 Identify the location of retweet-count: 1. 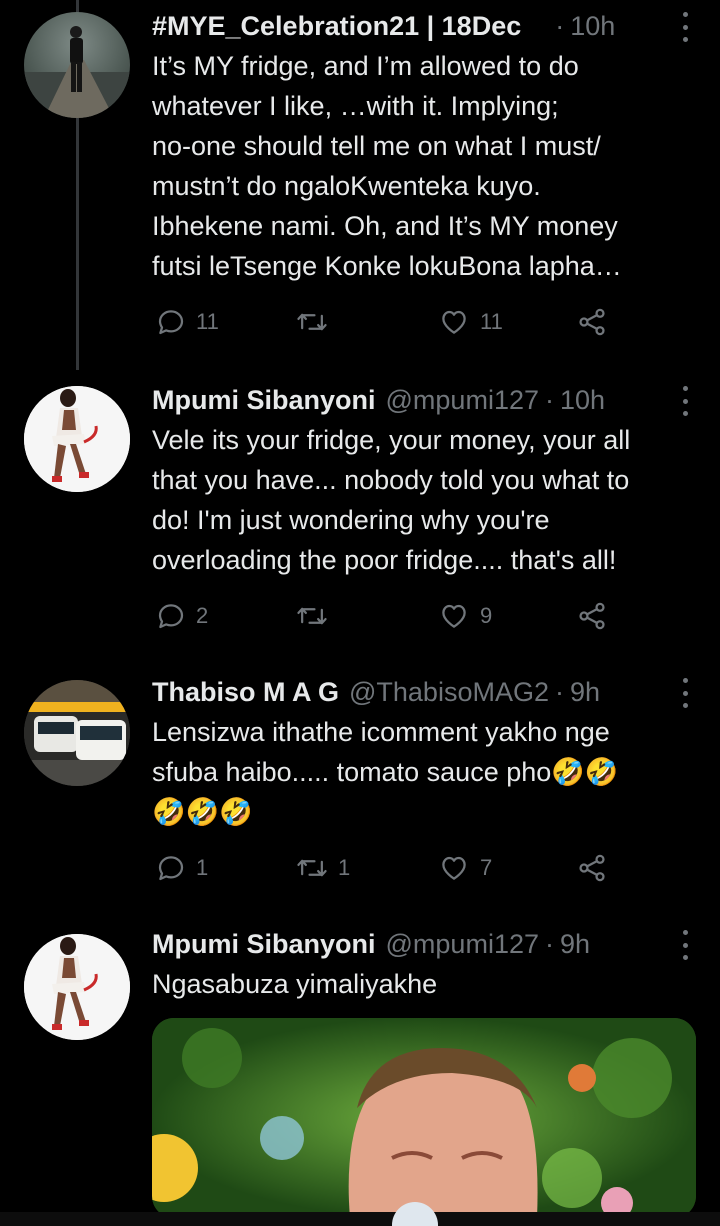
(344, 867).